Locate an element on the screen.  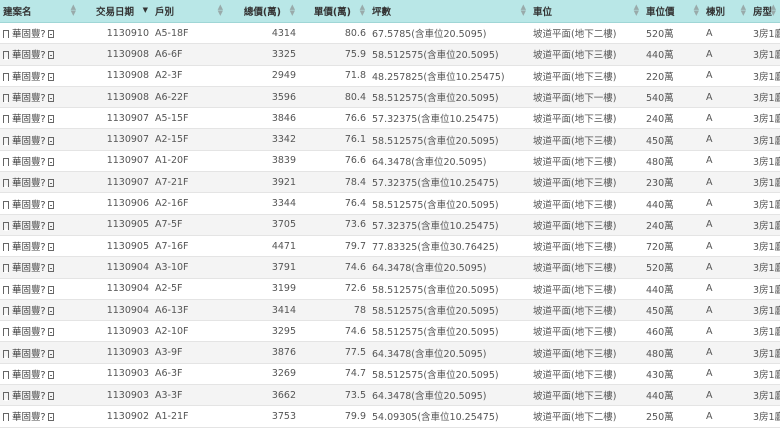
column-header-area: 坪數 ▲ ▼ is located at coordinates (449, 11).